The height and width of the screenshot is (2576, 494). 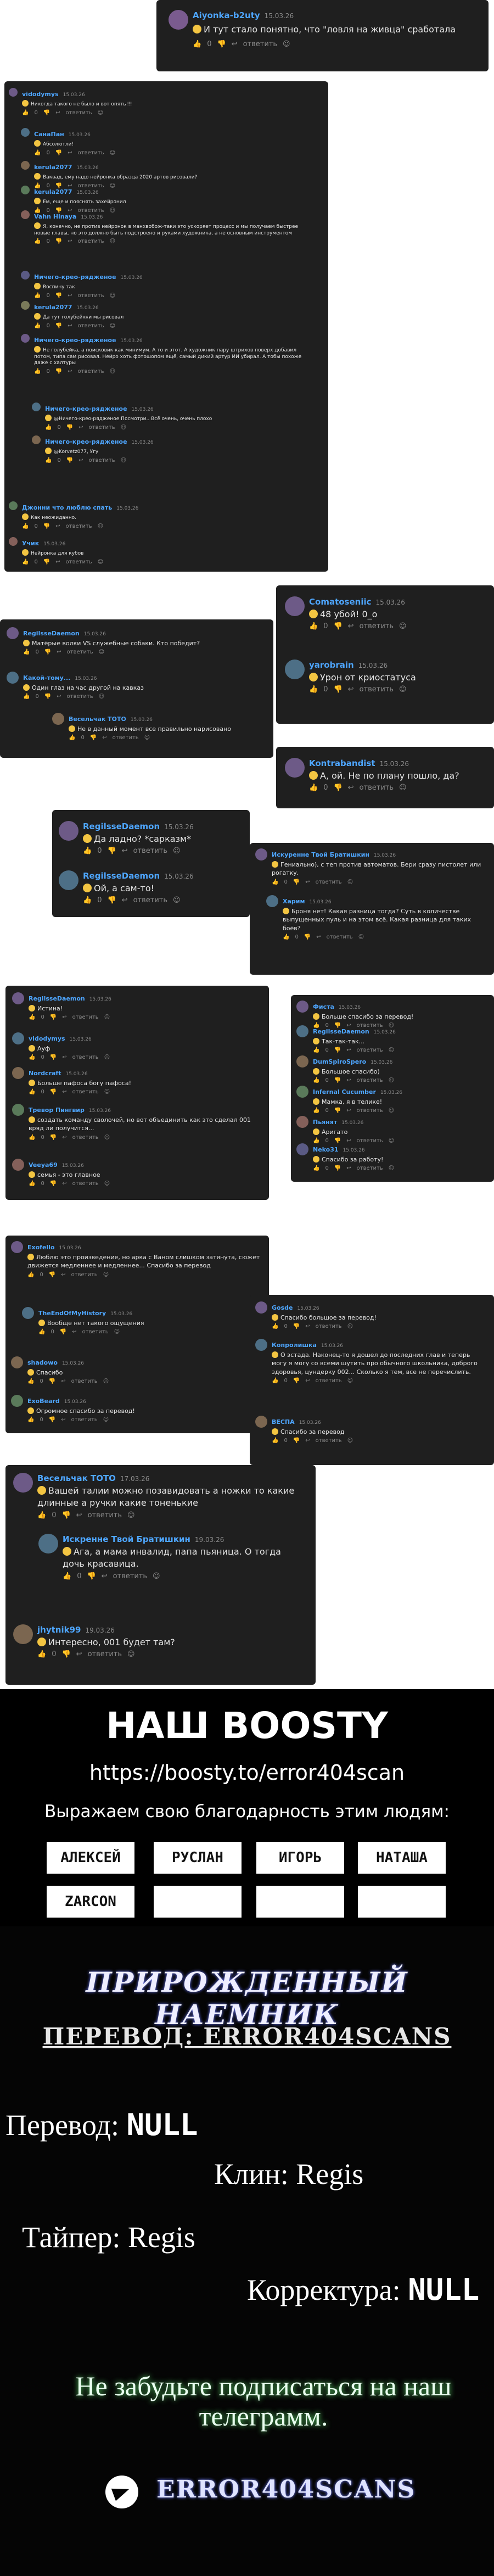 I want to click on username: vidodymys, so click(x=41, y=95).